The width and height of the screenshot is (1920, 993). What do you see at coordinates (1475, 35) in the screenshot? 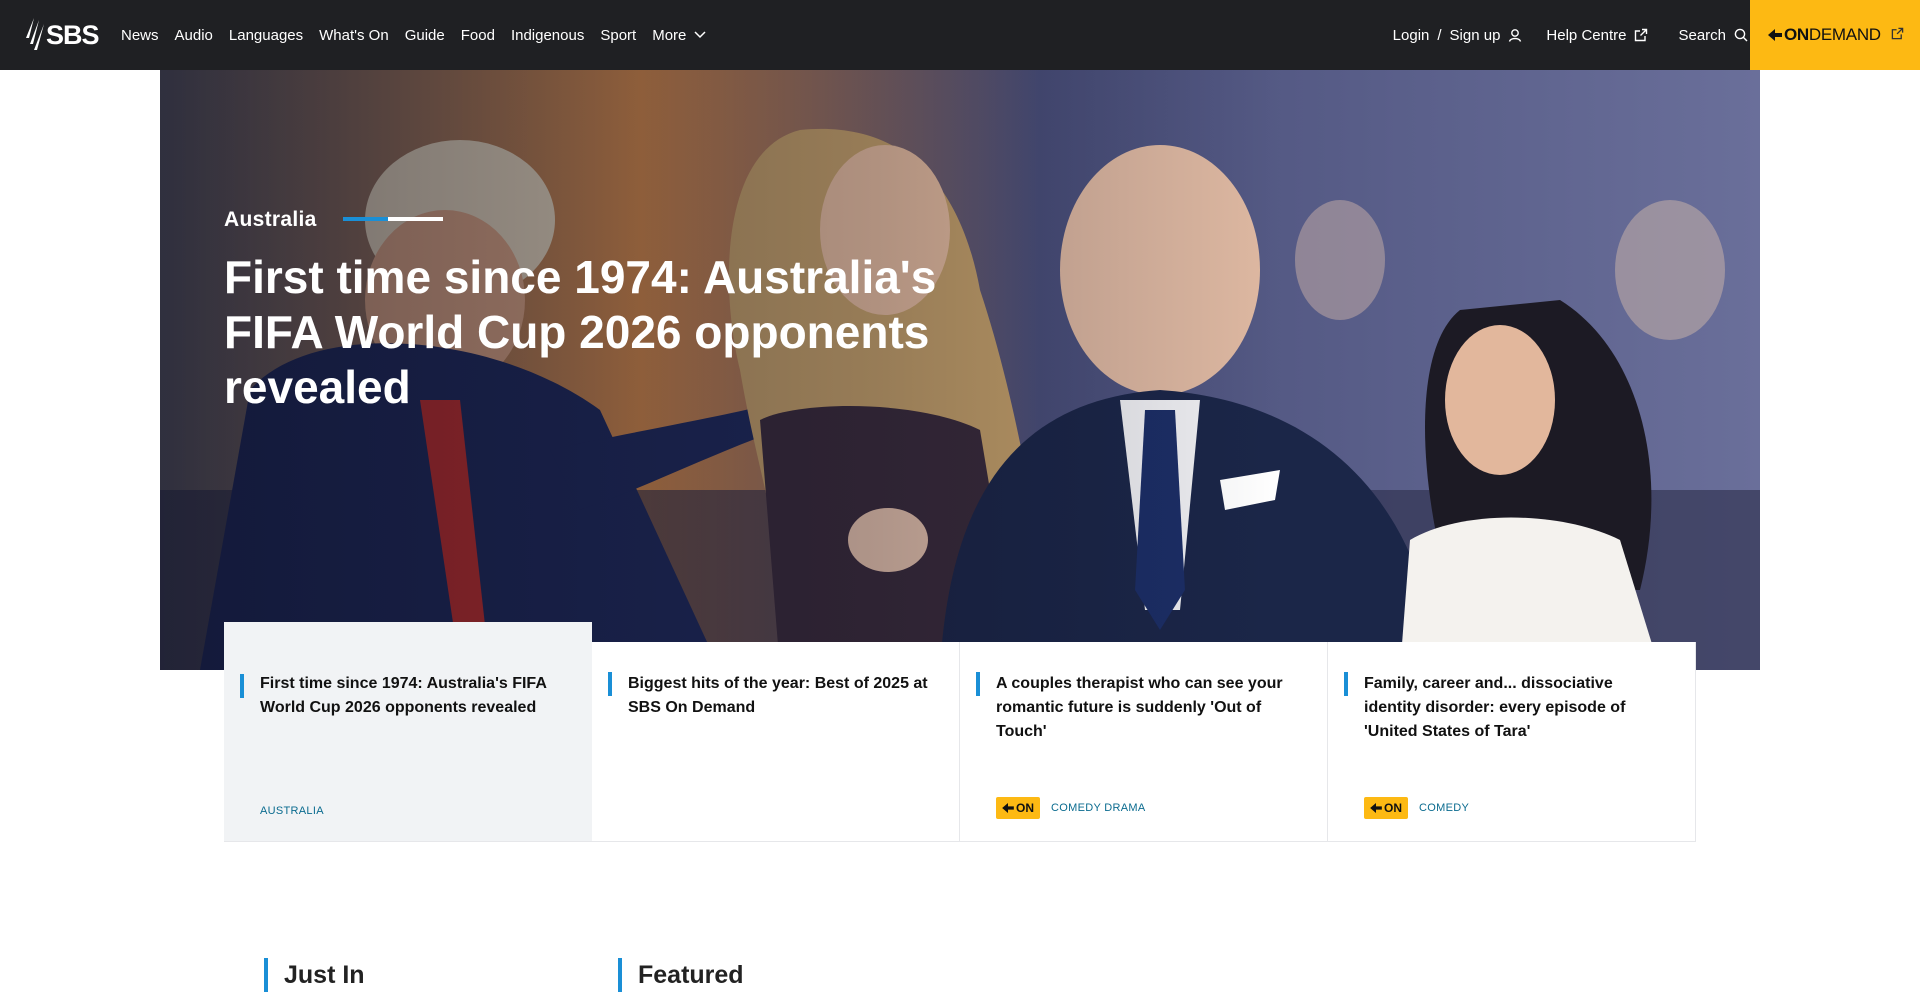
I see `signup-label: Sign up` at bounding box center [1475, 35].